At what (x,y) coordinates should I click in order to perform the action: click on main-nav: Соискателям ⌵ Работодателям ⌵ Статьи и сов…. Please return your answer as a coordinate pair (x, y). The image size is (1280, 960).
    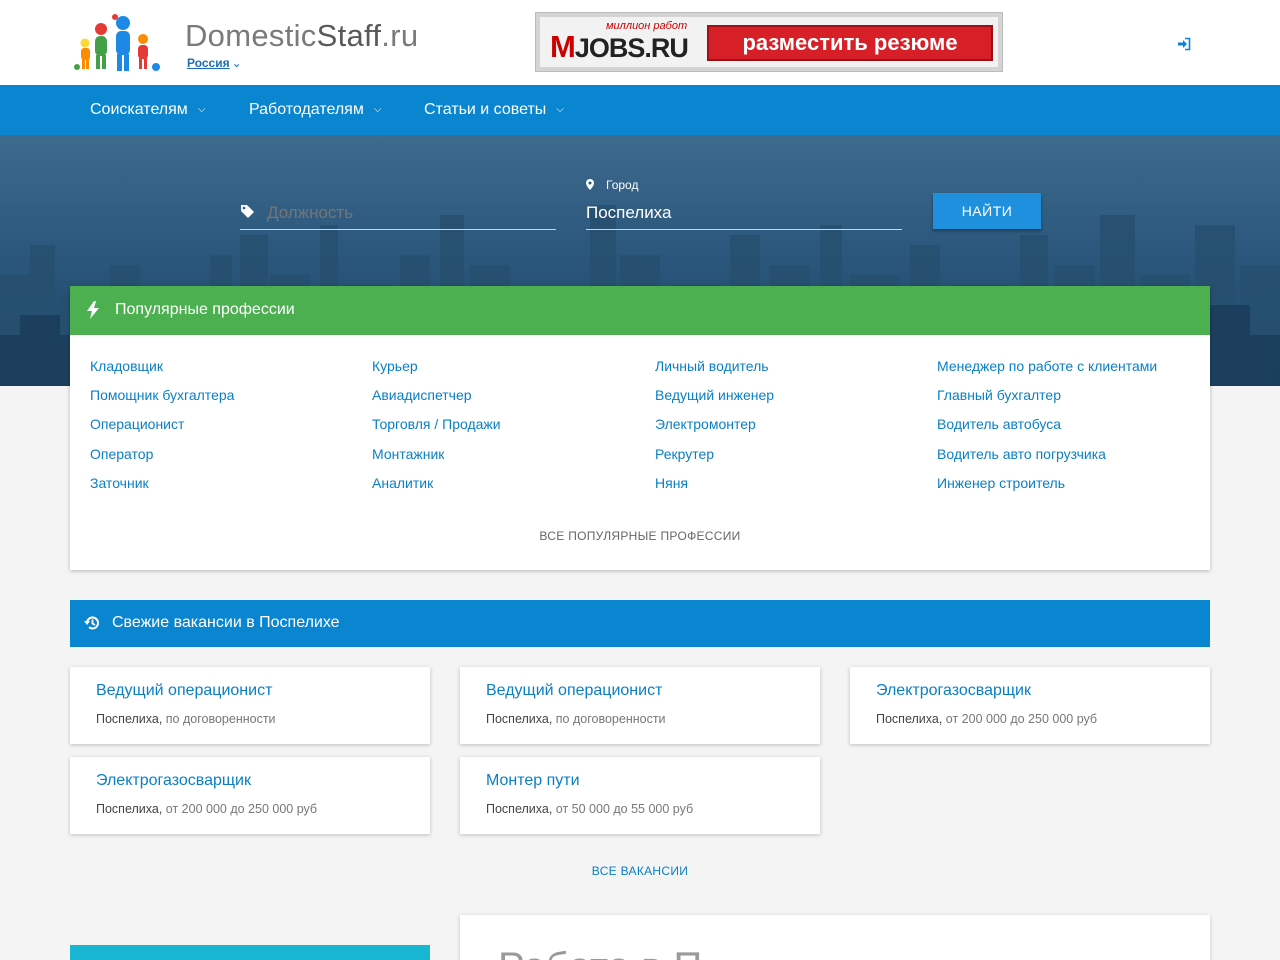
    Looking at the image, I should click on (640, 110).